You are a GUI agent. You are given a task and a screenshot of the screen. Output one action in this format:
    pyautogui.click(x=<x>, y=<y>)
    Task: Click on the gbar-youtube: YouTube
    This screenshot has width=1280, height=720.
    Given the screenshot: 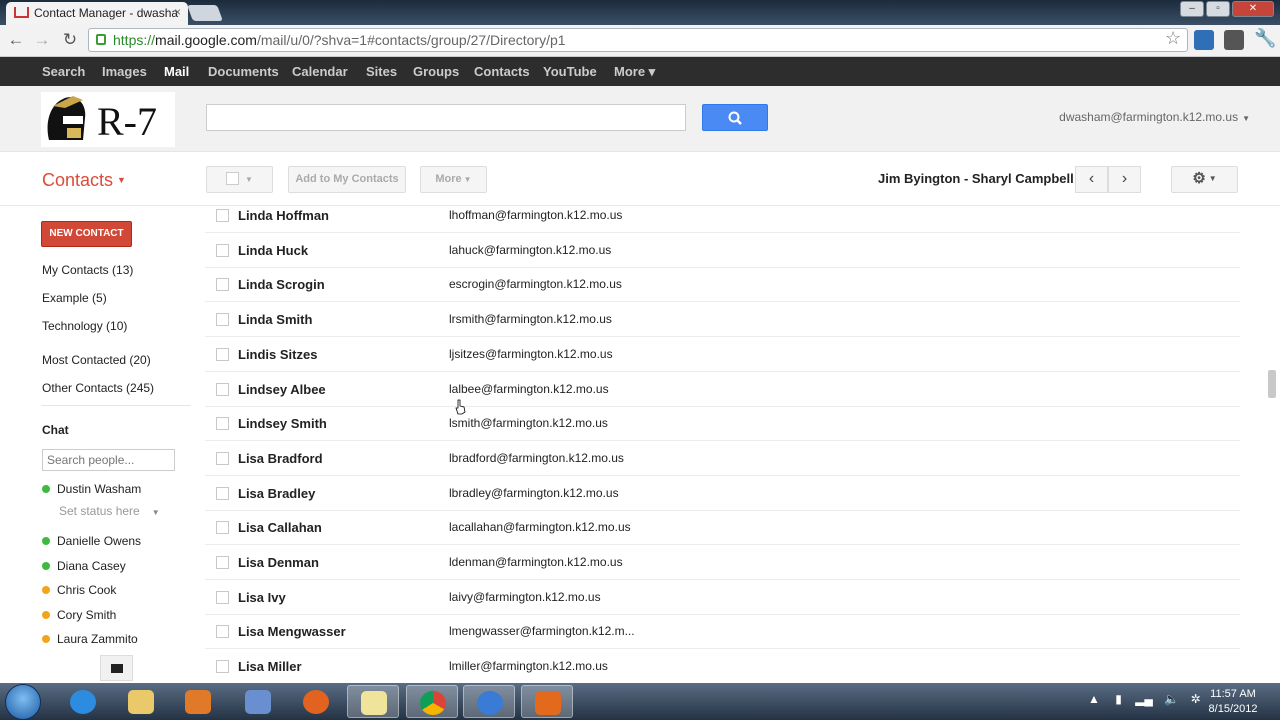 What is the action you would take?
    pyautogui.click(x=570, y=71)
    